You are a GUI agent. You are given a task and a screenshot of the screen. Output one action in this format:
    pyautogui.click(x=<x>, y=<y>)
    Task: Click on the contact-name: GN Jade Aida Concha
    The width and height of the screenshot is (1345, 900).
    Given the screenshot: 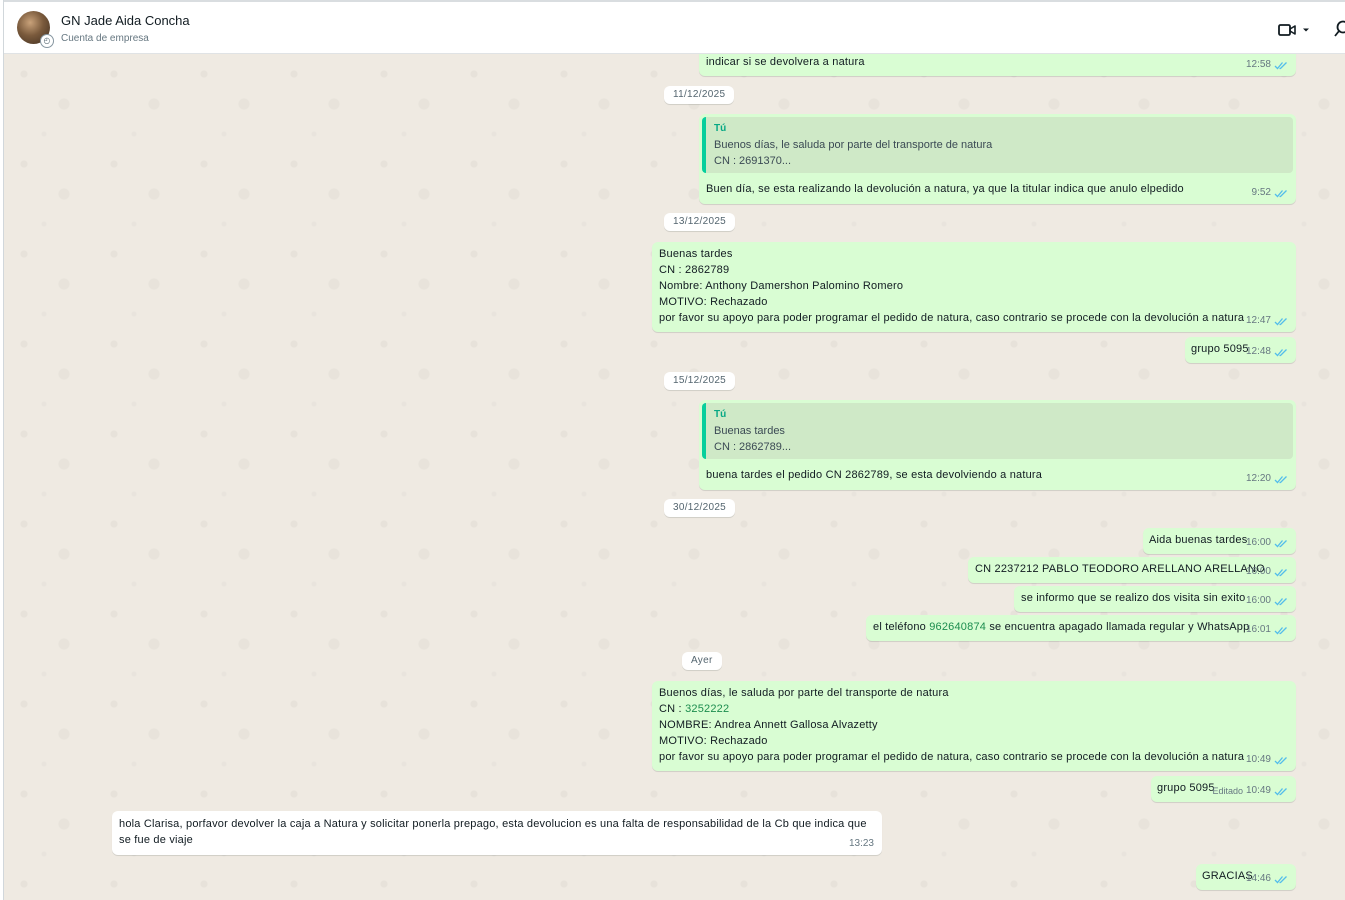 What is the action you would take?
    pyautogui.click(x=125, y=20)
    